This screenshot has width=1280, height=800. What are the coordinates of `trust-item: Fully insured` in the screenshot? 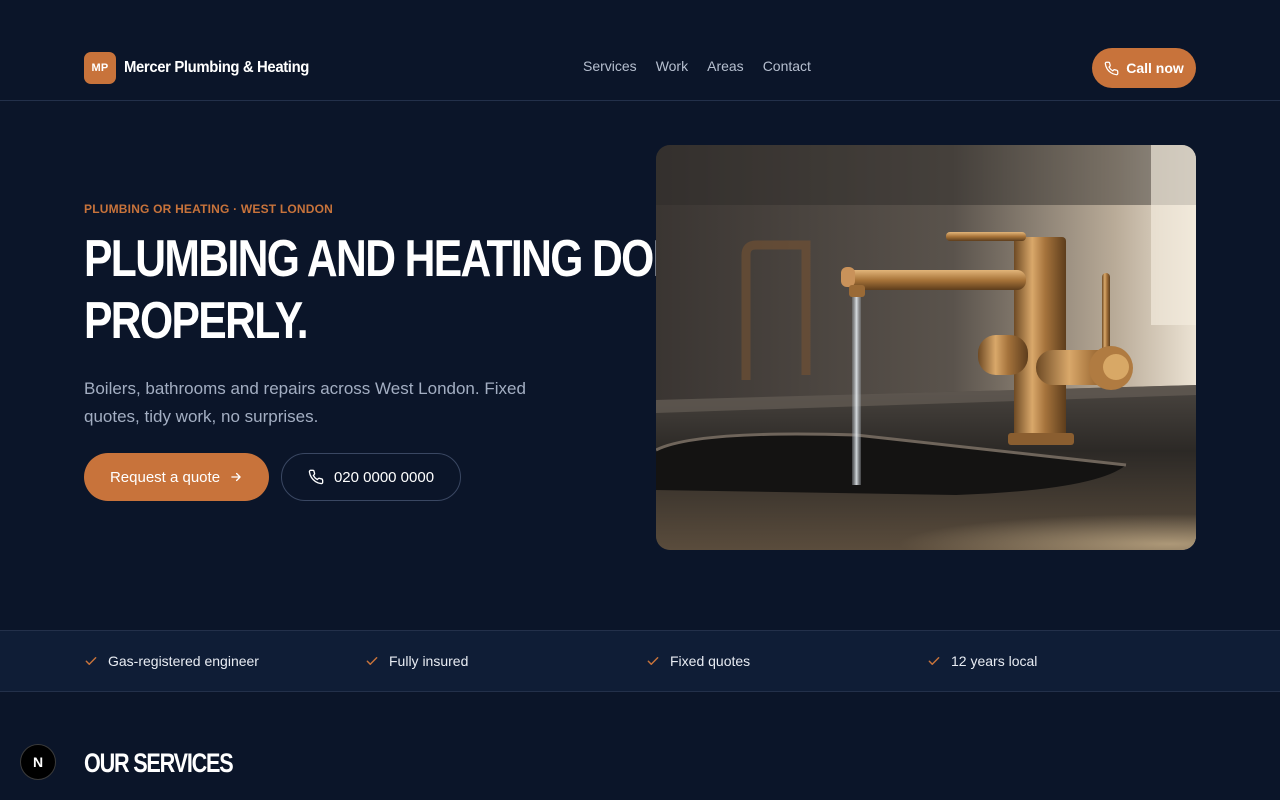 It's located at (416, 661).